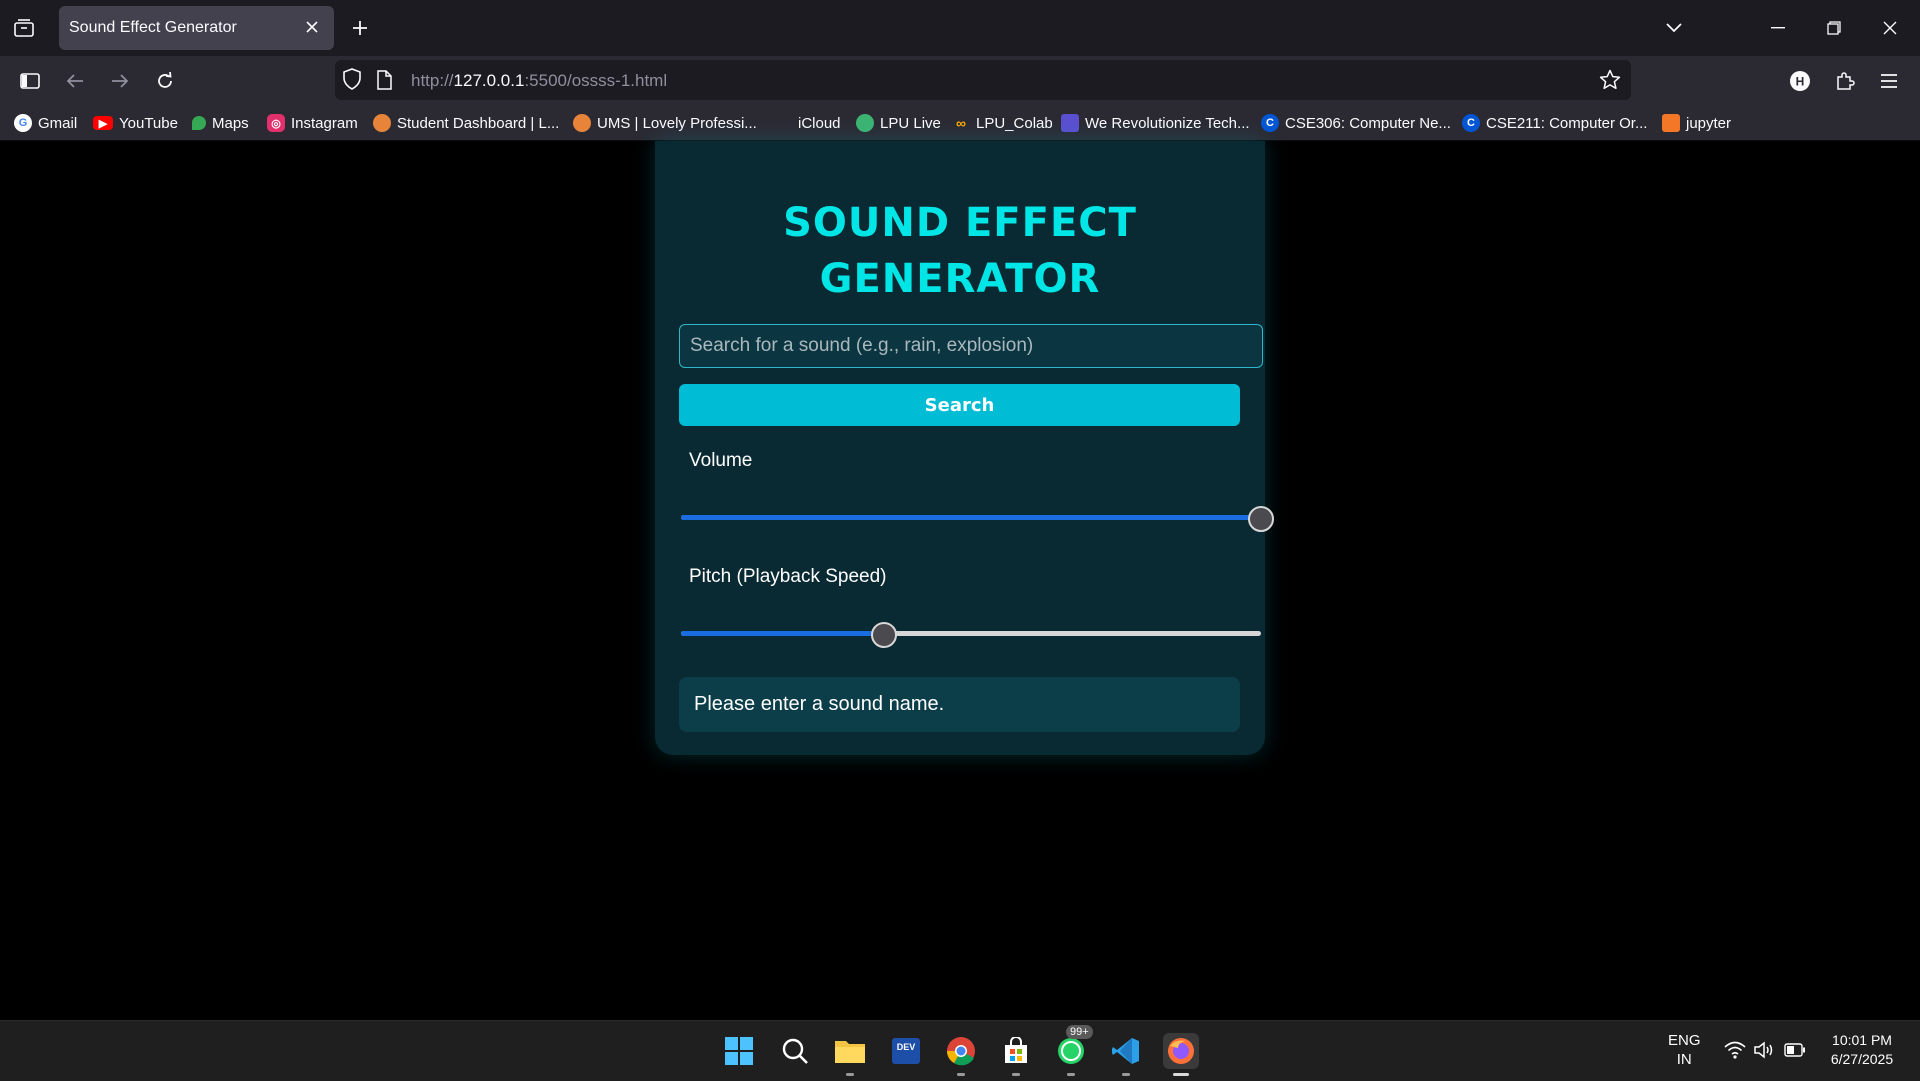 This screenshot has width=1920, height=1081. I want to click on wifi-icon, so click(1735, 1052).